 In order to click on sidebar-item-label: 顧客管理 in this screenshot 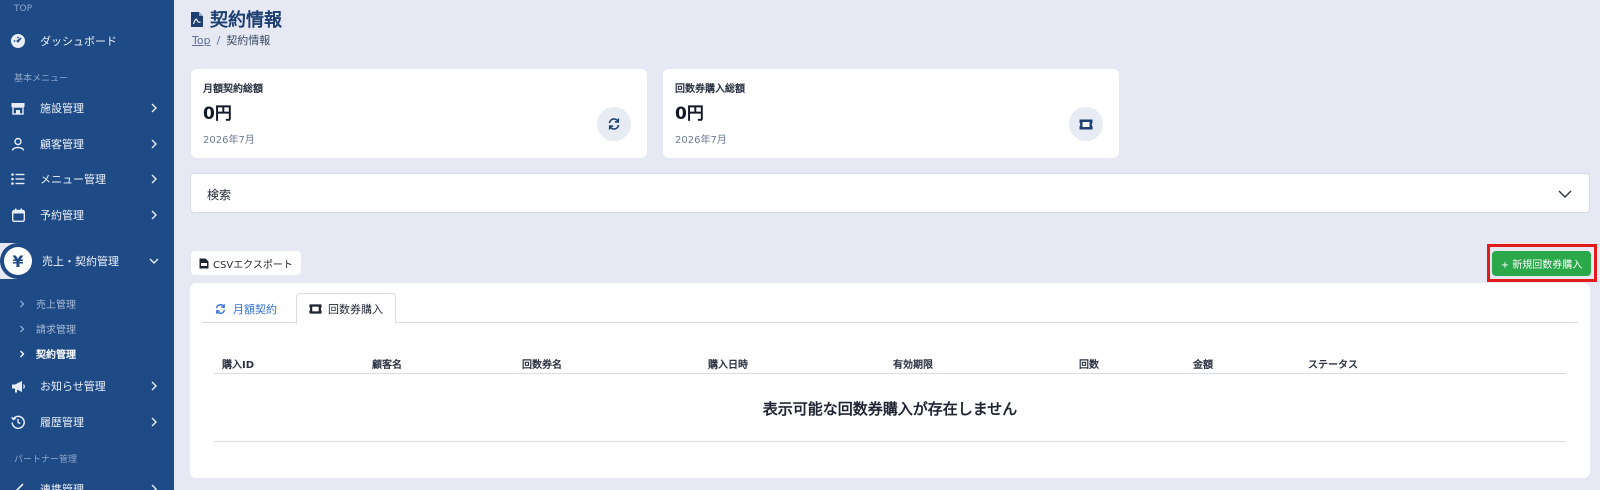, I will do `click(62, 144)`.